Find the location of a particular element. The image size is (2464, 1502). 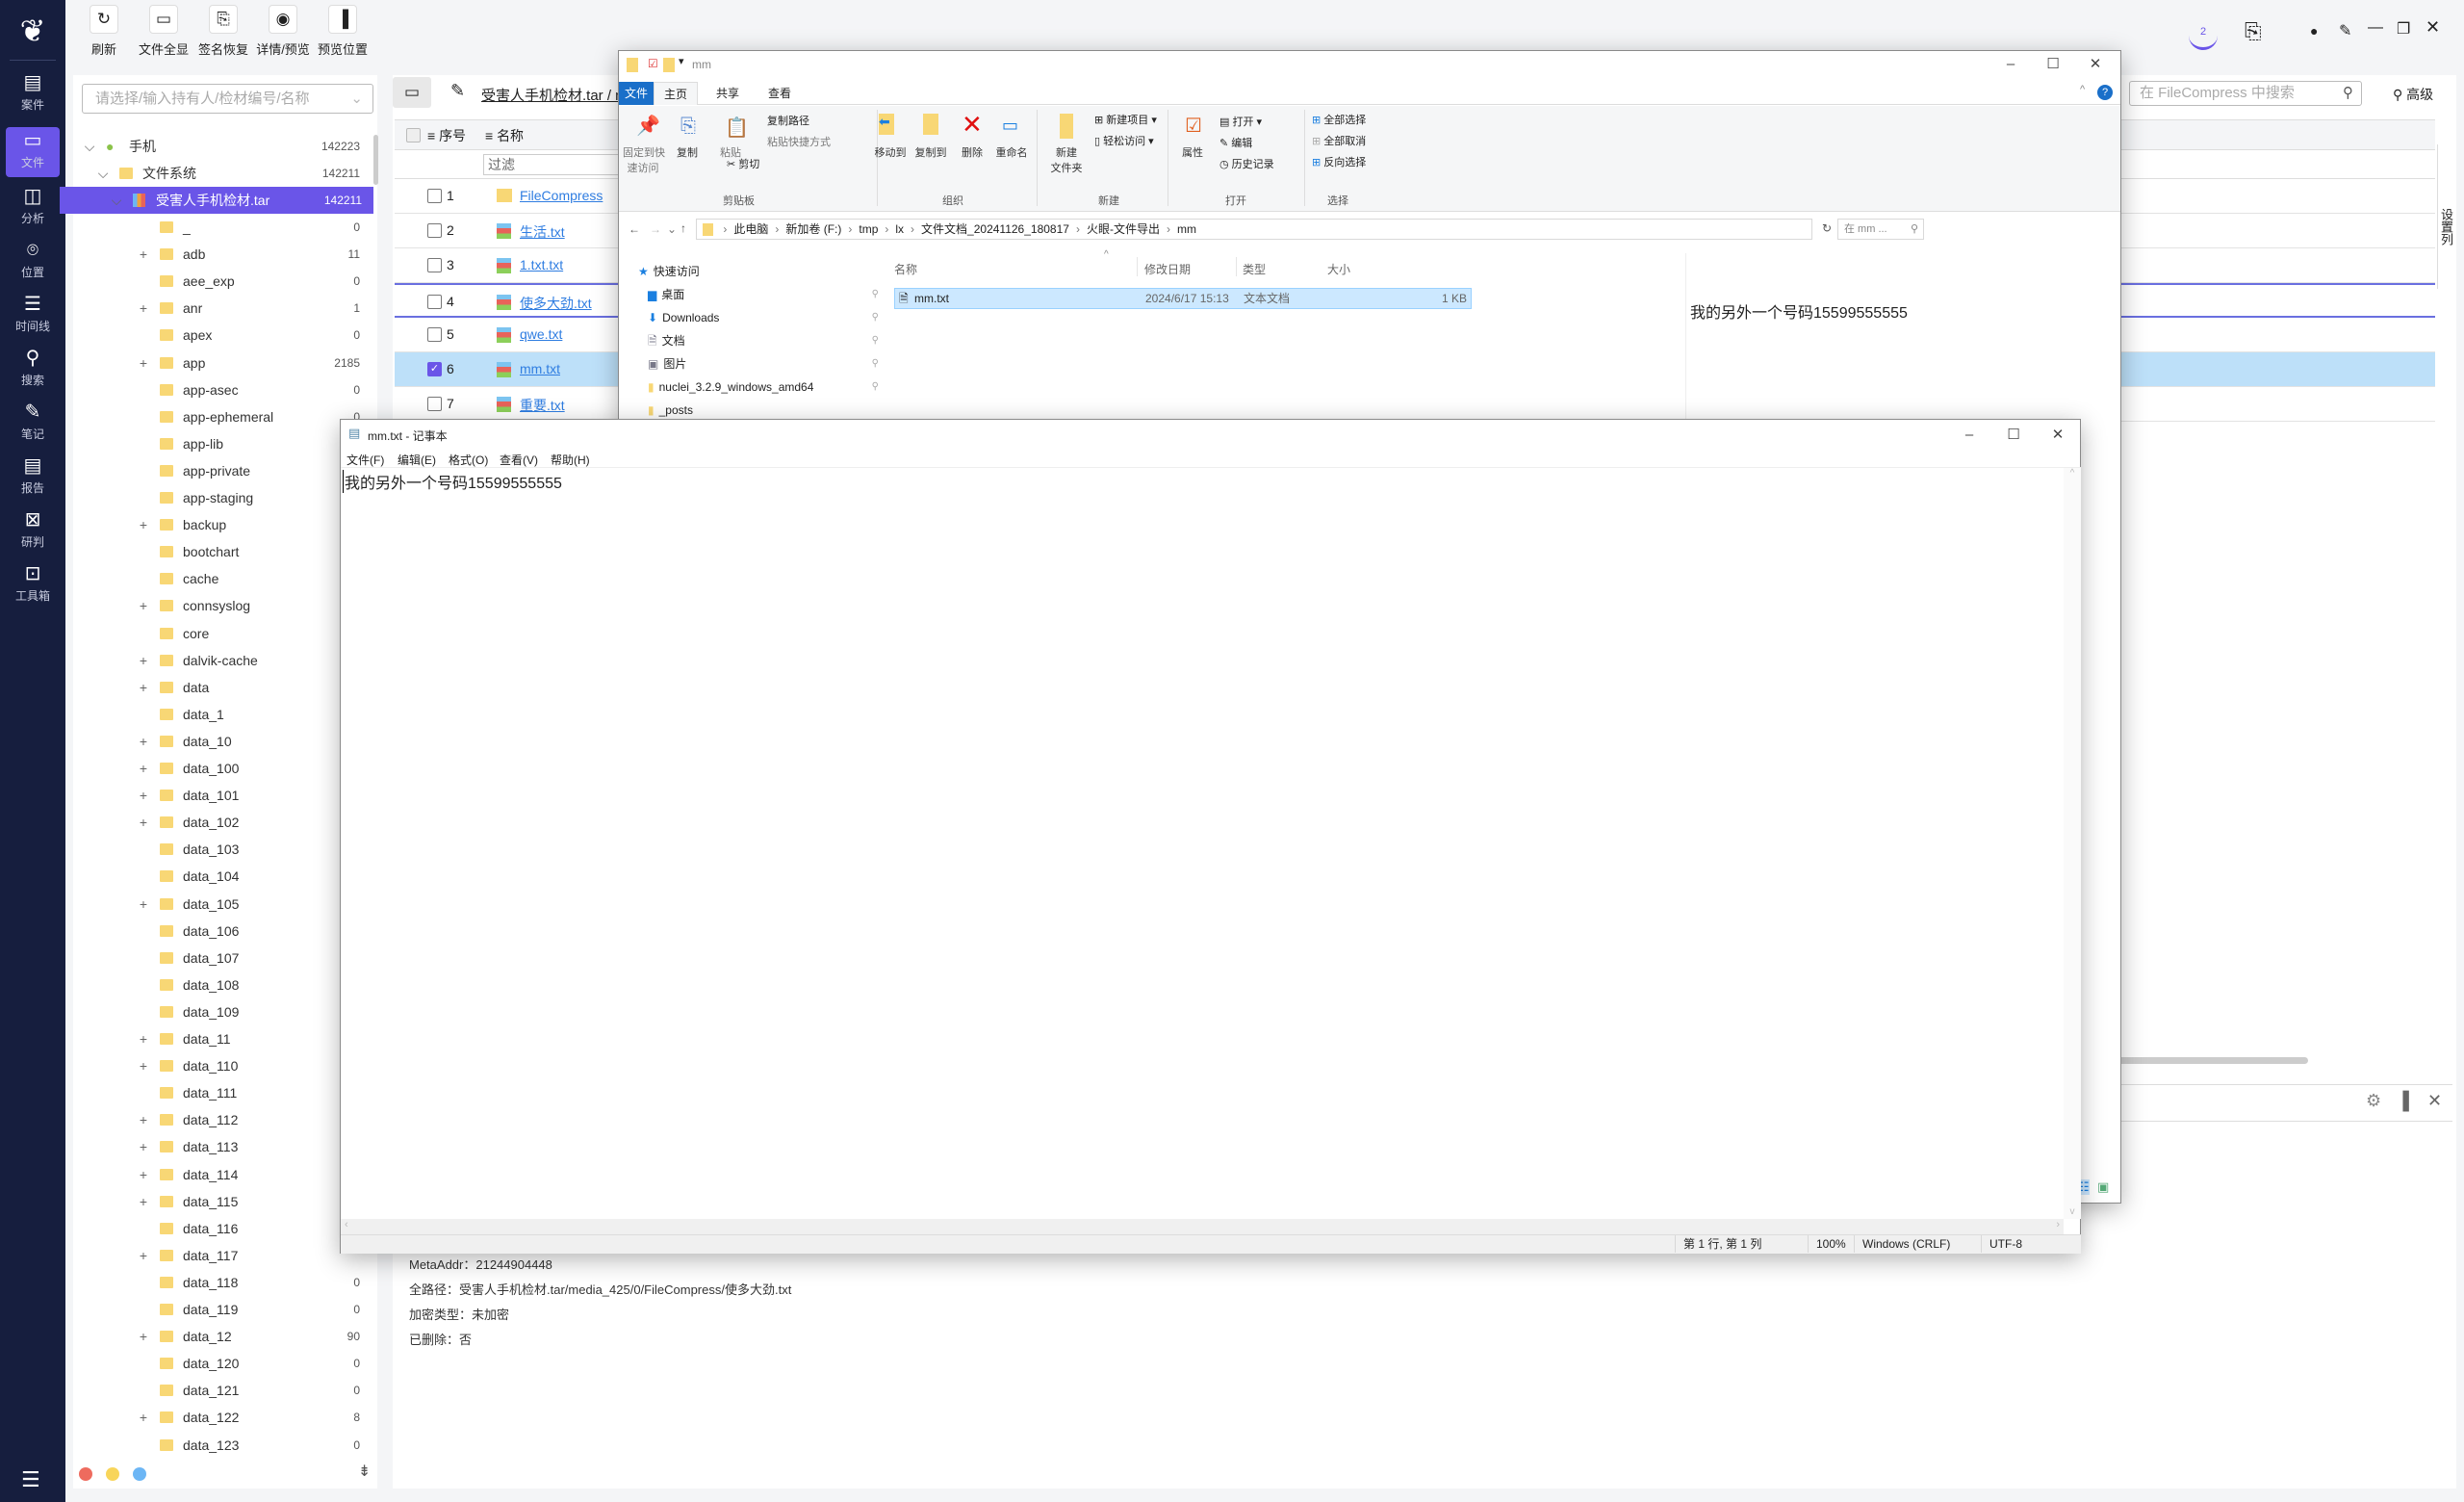

address-segment: lx is located at coordinates (899, 229).